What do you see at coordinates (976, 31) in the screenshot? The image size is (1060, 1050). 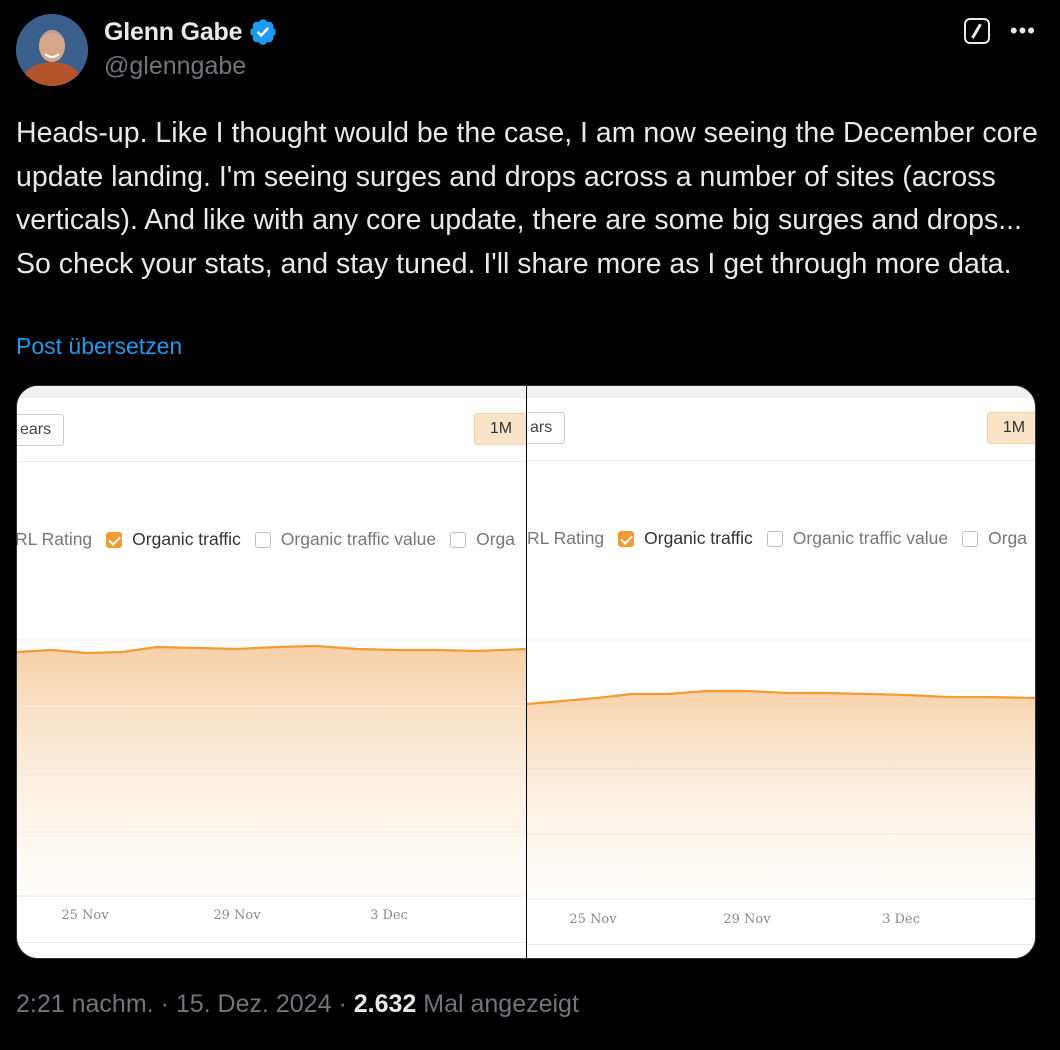 I see `grok-icon` at bounding box center [976, 31].